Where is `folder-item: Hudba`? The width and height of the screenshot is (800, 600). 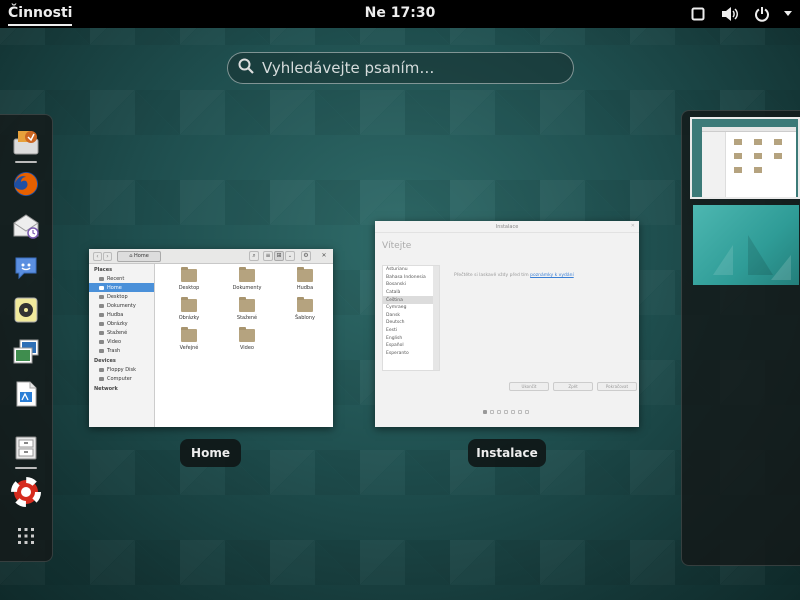 folder-item: Hudba is located at coordinates (304, 279).